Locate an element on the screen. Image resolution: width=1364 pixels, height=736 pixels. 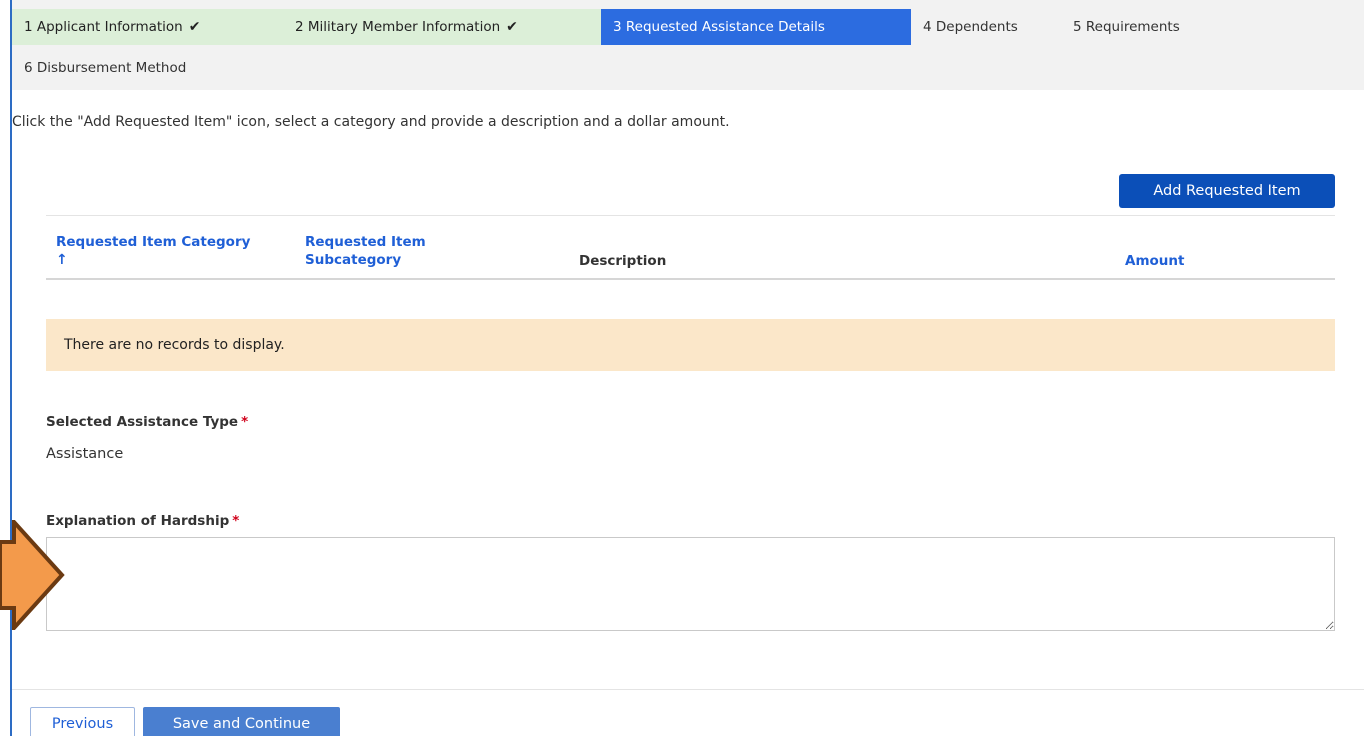
column-header-category: Requested Item Category ↑ is located at coordinates (173, 251).